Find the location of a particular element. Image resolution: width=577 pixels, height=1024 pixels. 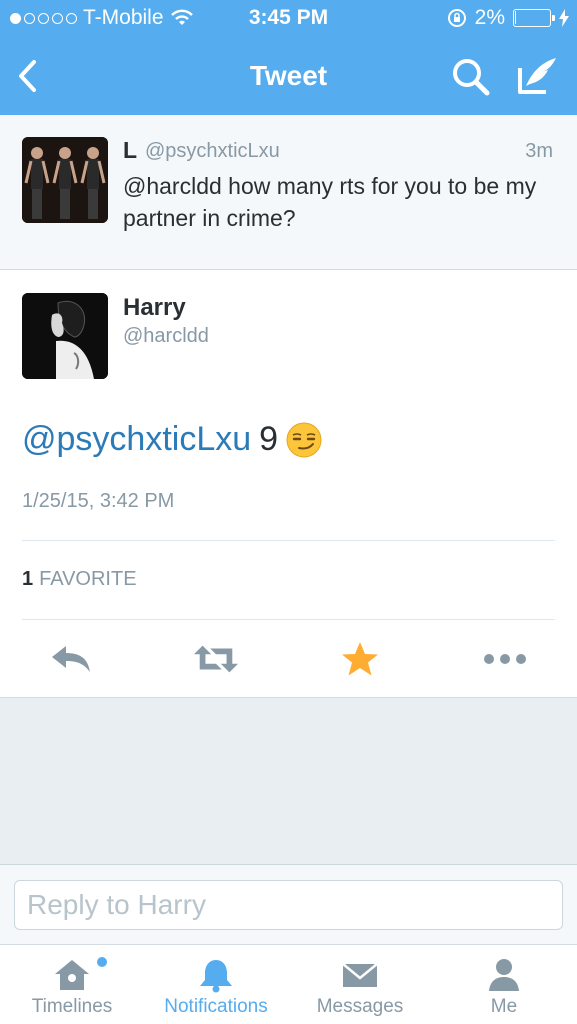

tab-messages: Messages is located at coordinates (360, 984).